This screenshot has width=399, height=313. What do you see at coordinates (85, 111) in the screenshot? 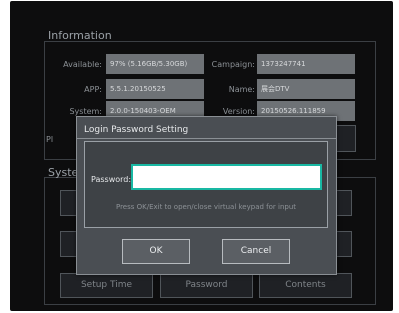
I see `system-label: System:` at bounding box center [85, 111].